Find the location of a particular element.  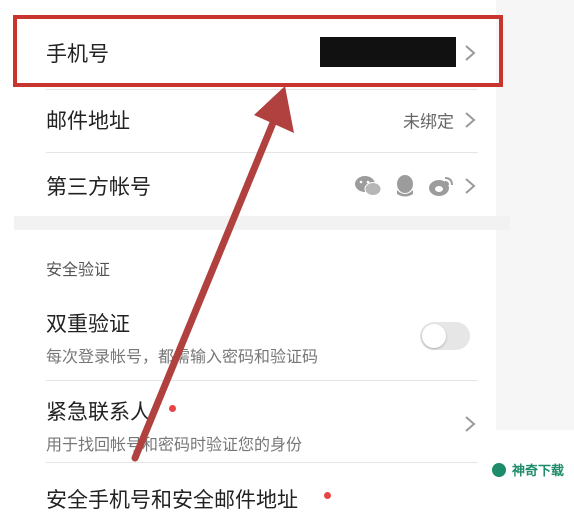

watermark: 神奇下载 is located at coordinates (527, 469).